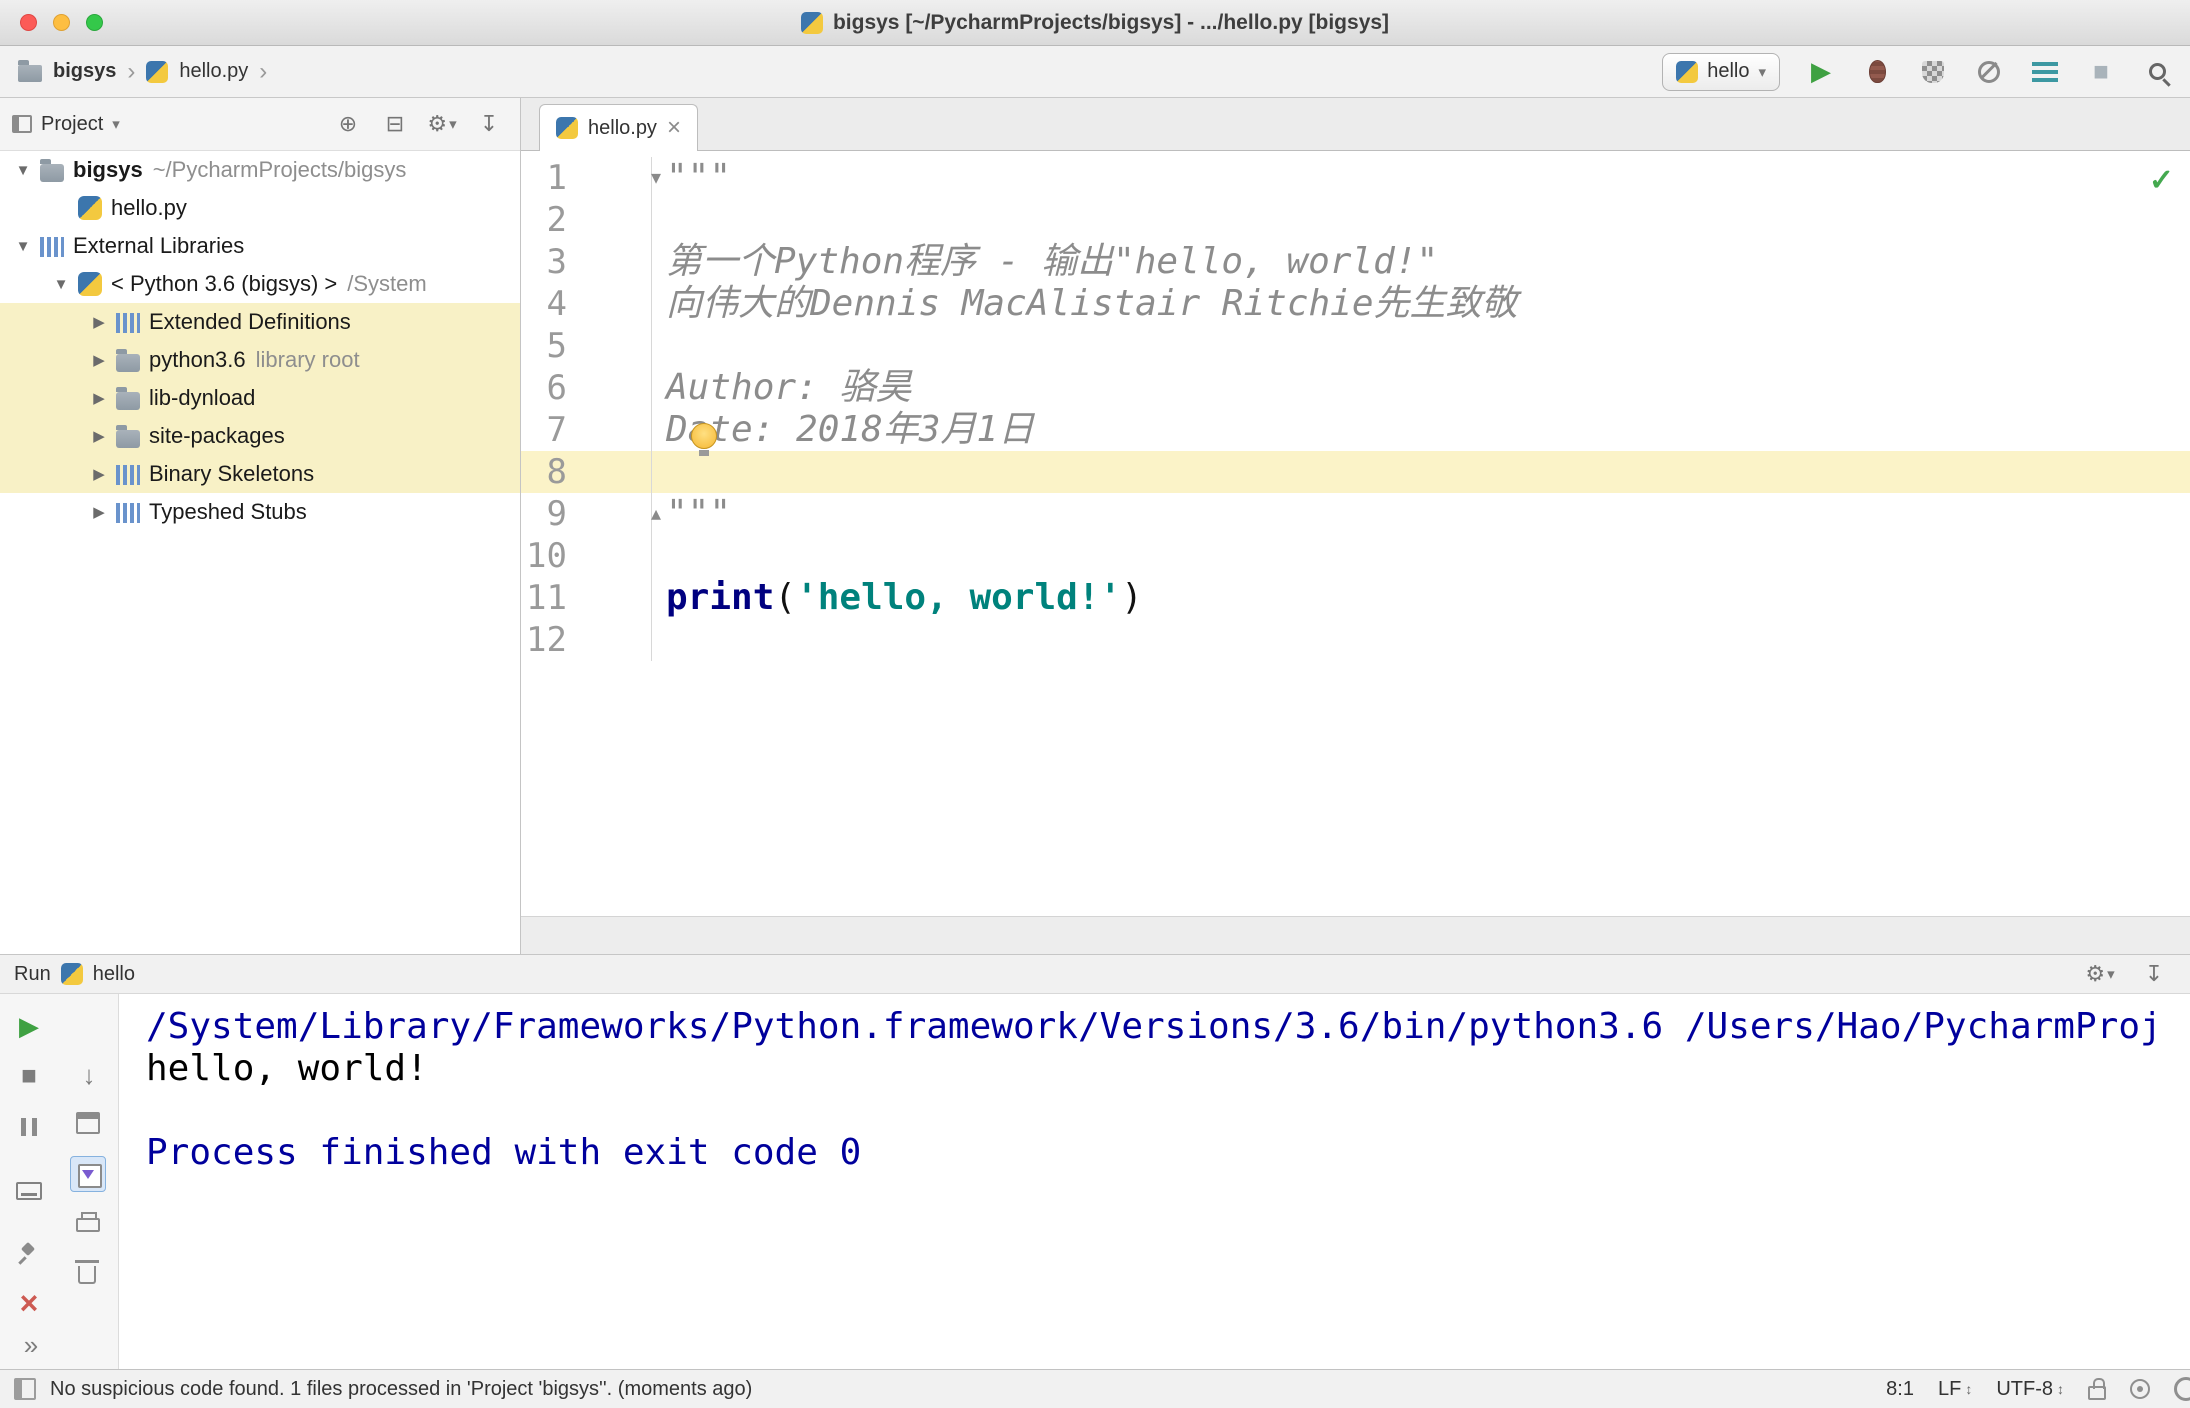 The image size is (2190, 1408). I want to click on tree-item-label: site-packages, so click(217, 435).